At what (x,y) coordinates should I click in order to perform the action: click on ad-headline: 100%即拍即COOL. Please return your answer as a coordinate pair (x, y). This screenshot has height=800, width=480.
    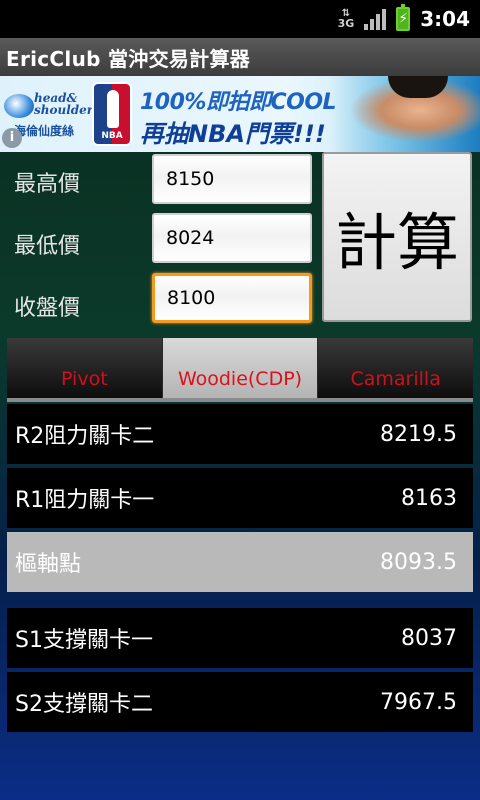
    Looking at the image, I should click on (238, 102).